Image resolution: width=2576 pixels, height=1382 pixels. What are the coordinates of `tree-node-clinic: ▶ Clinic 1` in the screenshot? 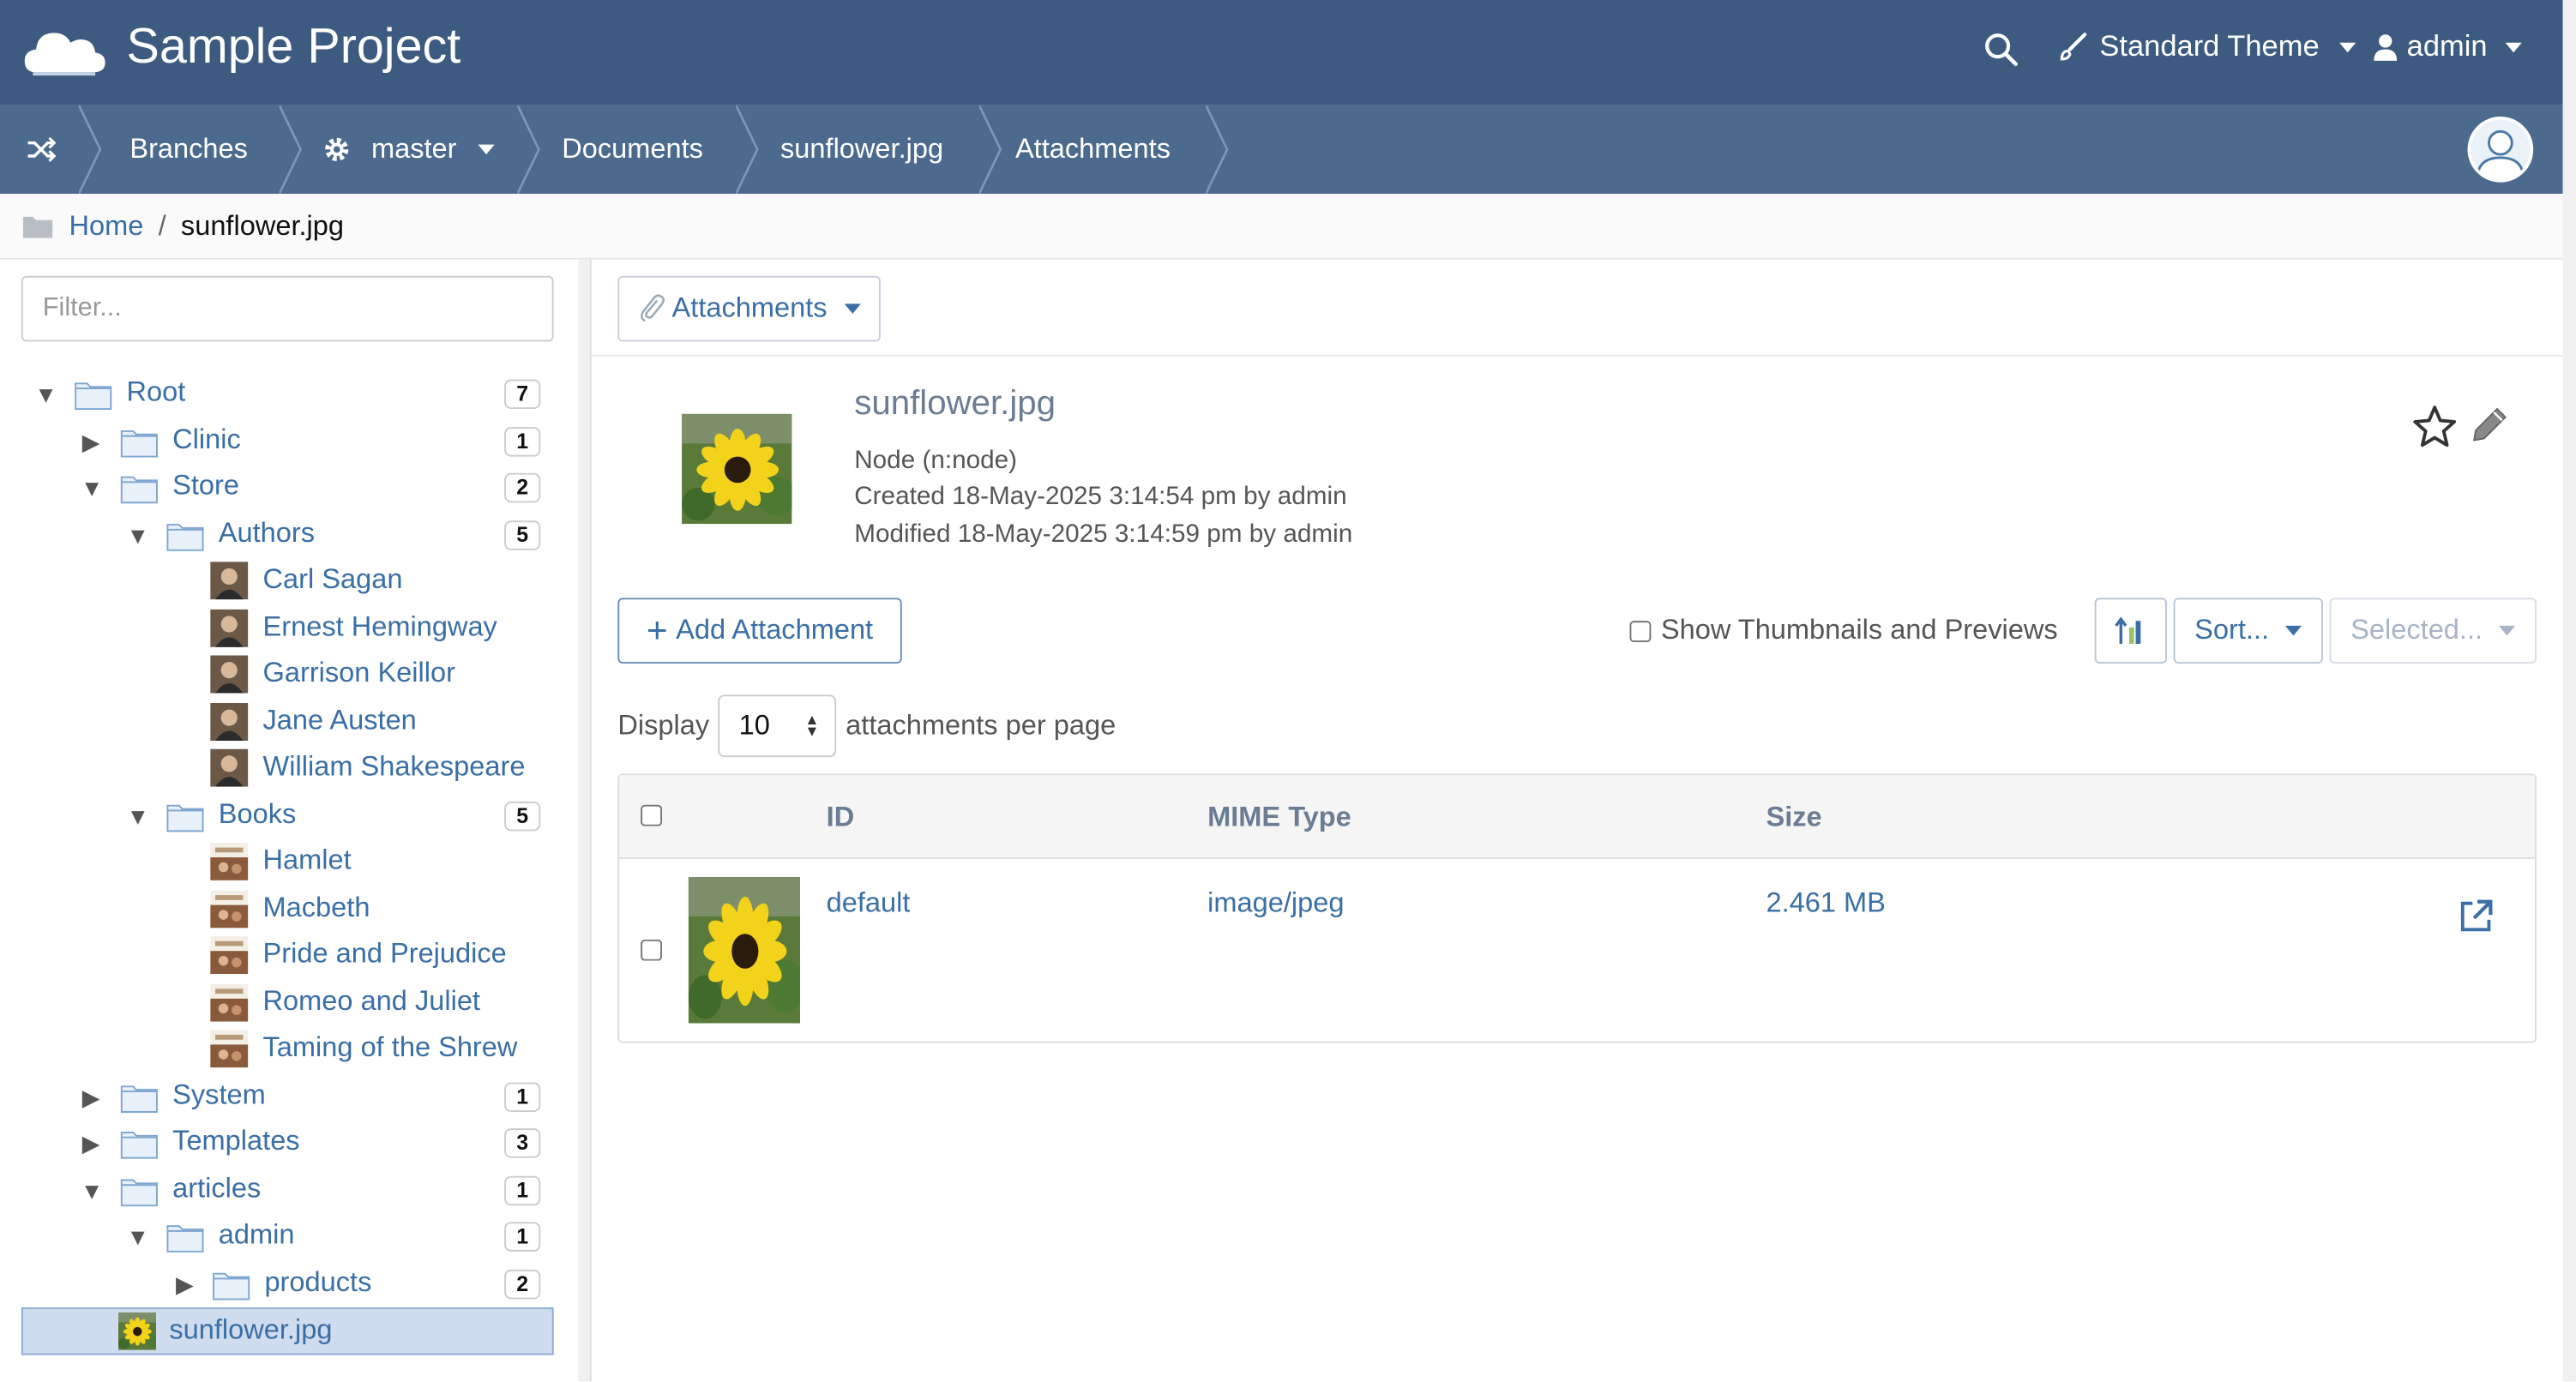 It's located at (289, 442).